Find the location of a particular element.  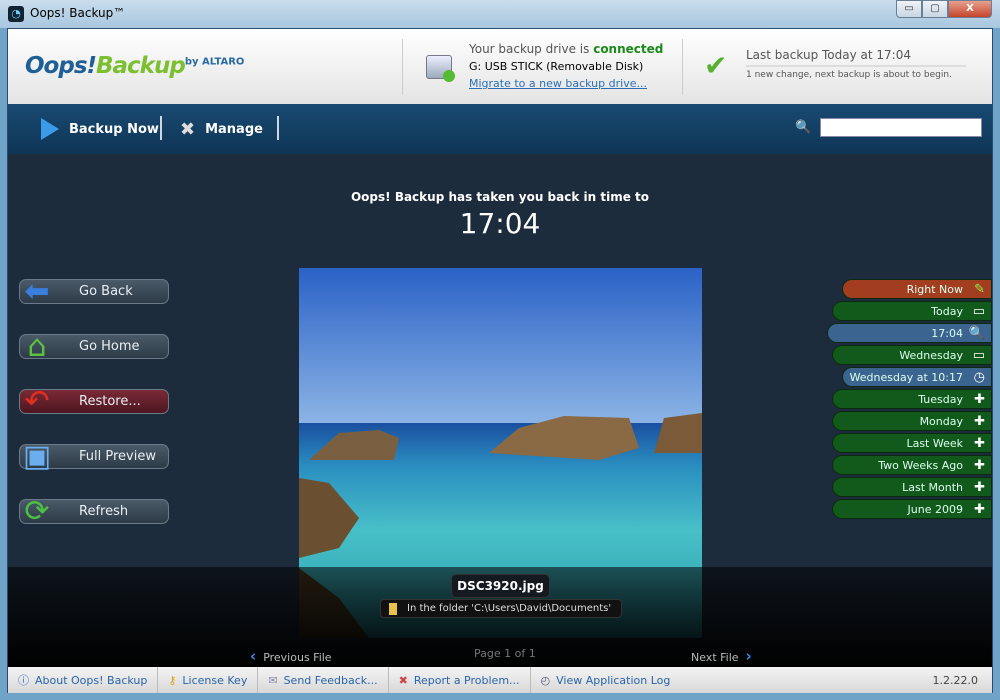

backup-now-label: Backup Now is located at coordinates (114, 129).